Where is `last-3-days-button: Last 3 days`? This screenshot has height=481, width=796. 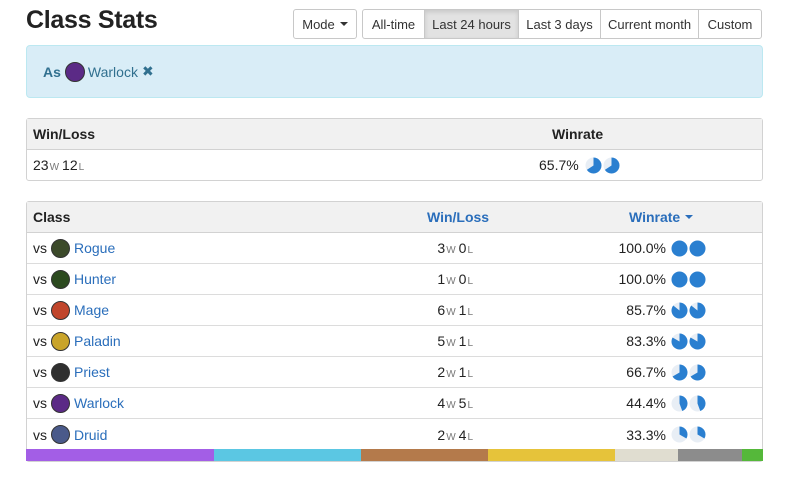
last-3-days-button: Last 3 days is located at coordinates (559, 24).